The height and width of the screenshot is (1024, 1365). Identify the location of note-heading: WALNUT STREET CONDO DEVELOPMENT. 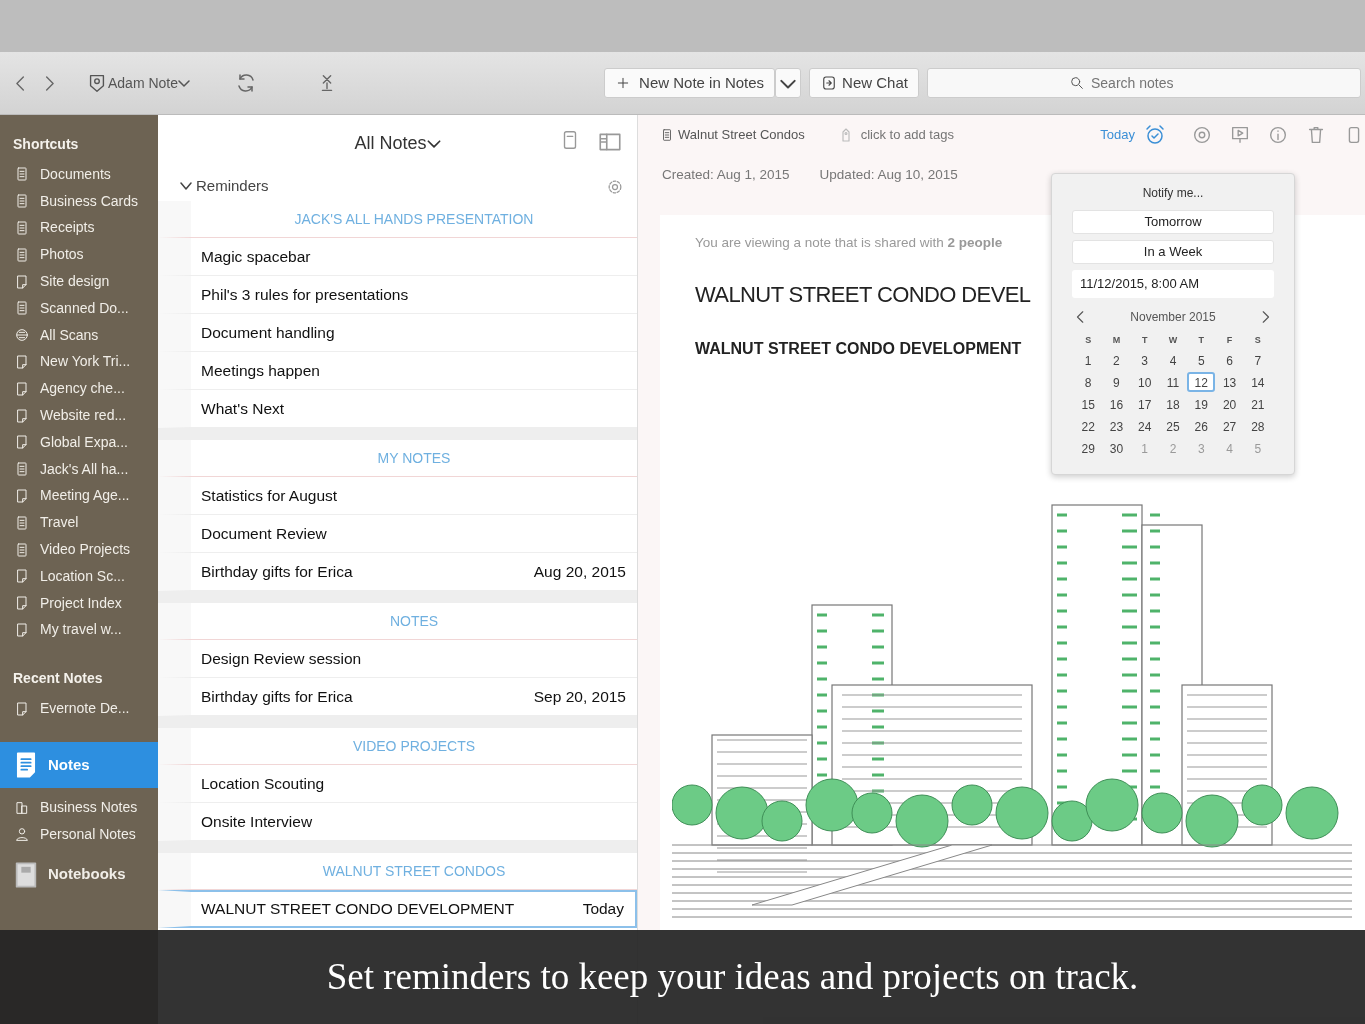
(858, 348).